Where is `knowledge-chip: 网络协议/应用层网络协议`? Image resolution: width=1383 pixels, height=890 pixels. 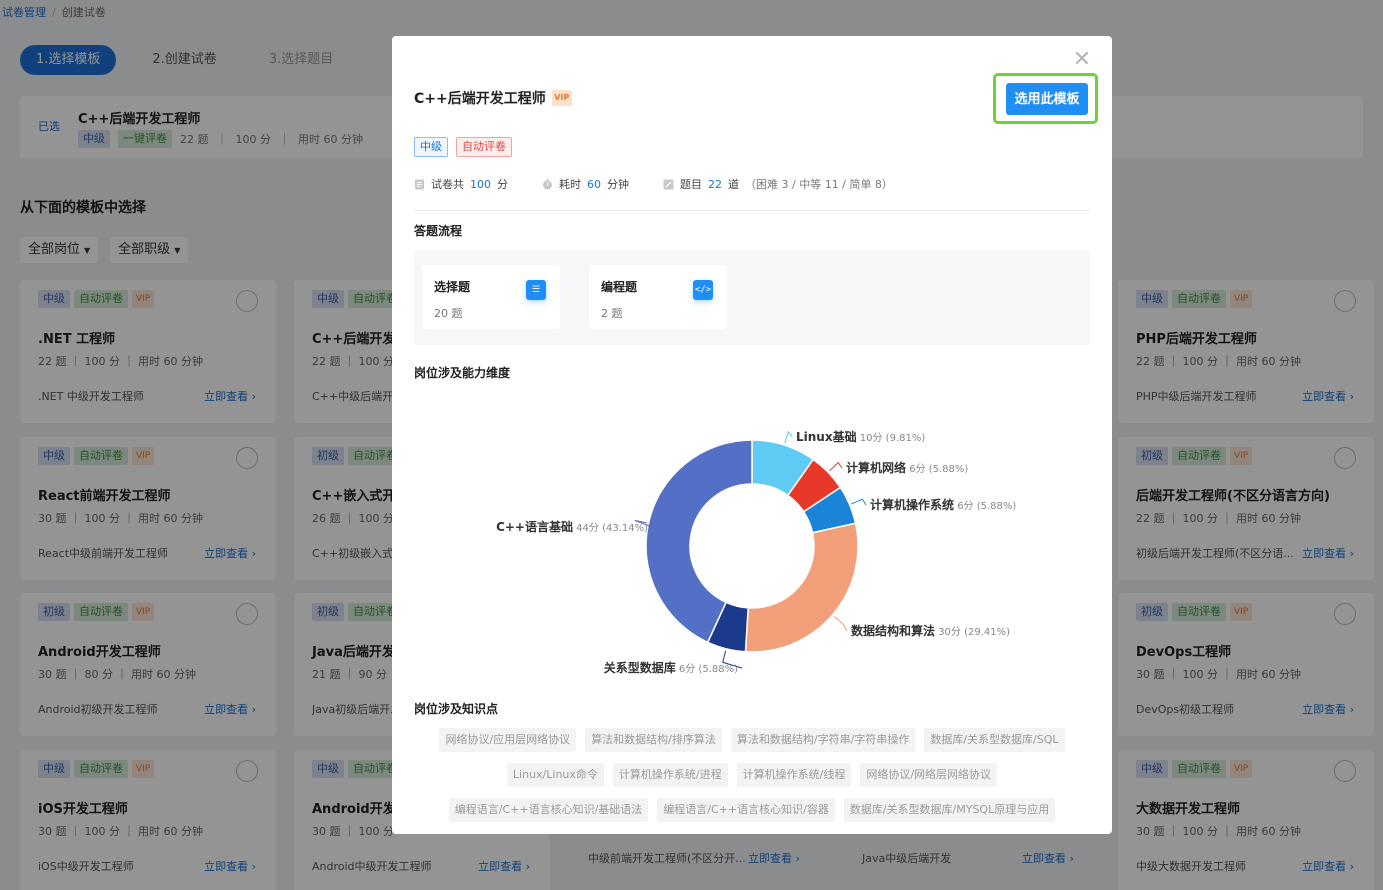 knowledge-chip: 网络协议/应用层网络协议 is located at coordinates (508, 740).